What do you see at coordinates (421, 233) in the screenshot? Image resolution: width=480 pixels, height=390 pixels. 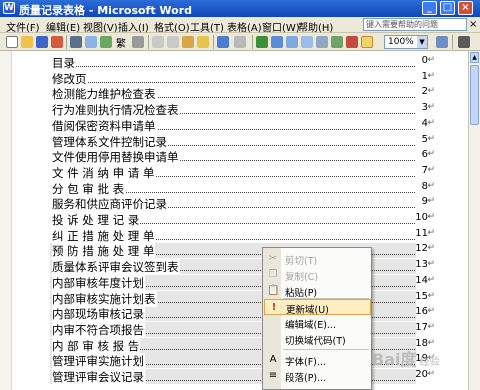 I see `toc-page-number: 11` at bounding box center [421, 233].